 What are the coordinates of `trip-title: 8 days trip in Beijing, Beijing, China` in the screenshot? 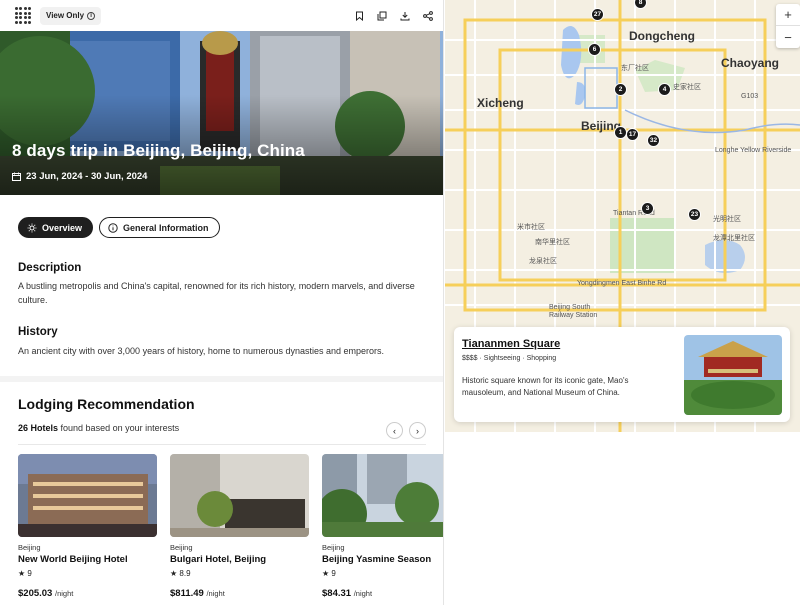 It's located at (158, 150).